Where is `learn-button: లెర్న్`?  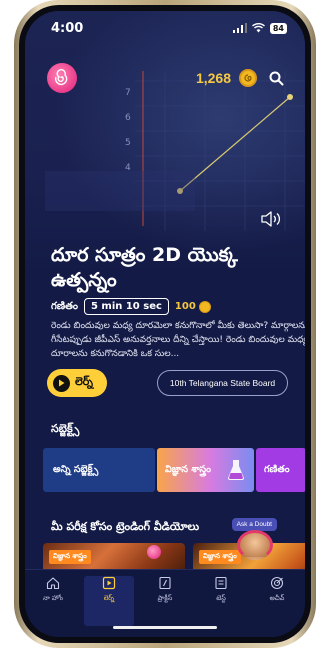
learn-button: లెర్న్ is located at coordinates (77, 383).